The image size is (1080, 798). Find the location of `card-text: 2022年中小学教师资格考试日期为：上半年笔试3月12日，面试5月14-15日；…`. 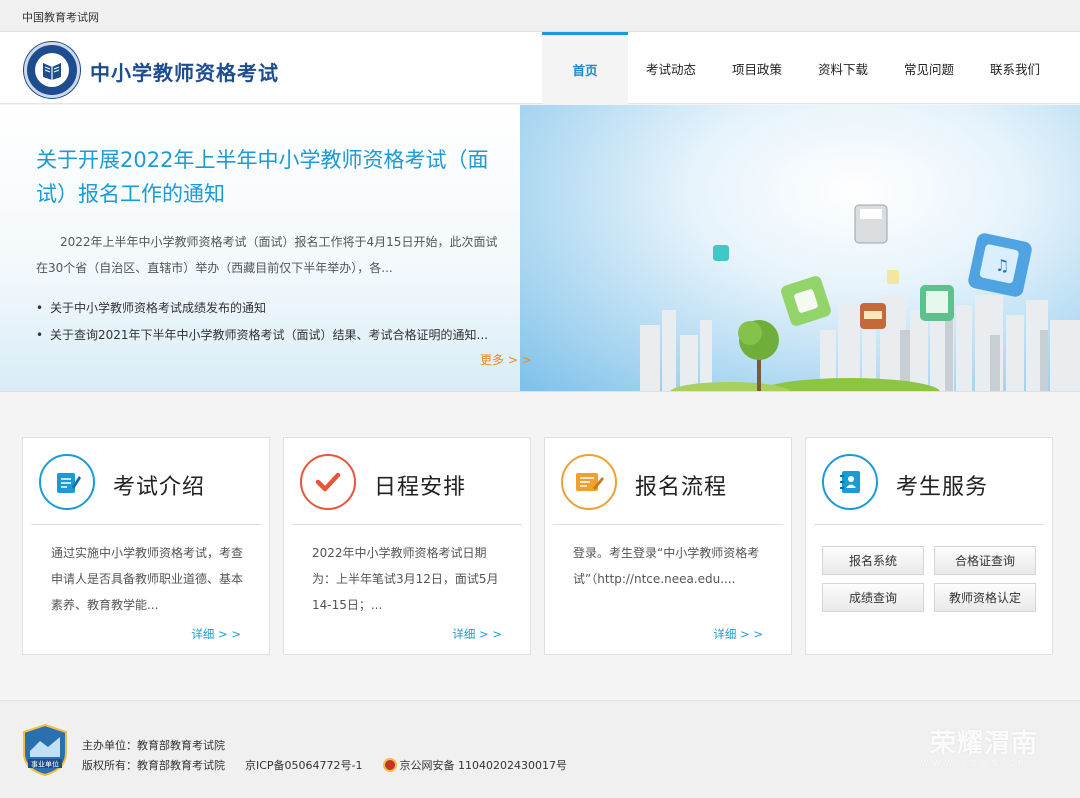

card-text: 2022年中小学教师资格考试日期为：上半年笔试3月12日，面试5月14-15日；… is located at coordinates (405, 579).